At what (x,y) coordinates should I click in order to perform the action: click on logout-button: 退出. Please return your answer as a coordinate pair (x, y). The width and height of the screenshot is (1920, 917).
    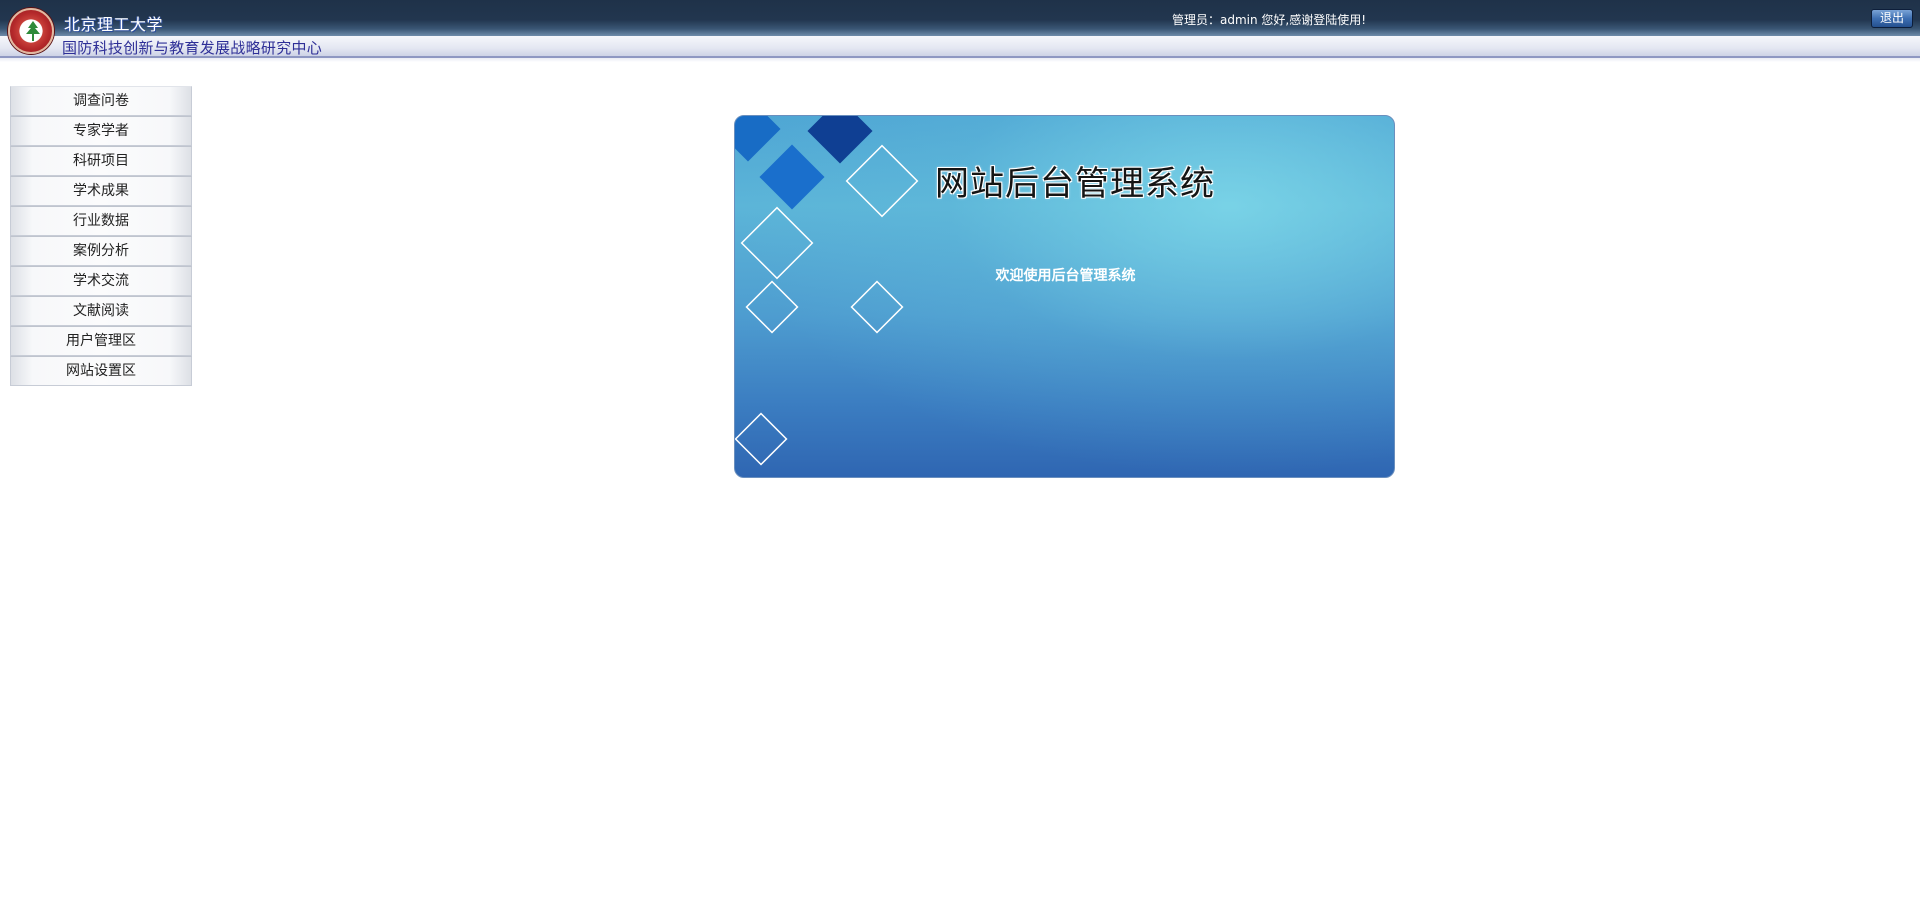
    Looking at the image, I should click on (1892, 18).